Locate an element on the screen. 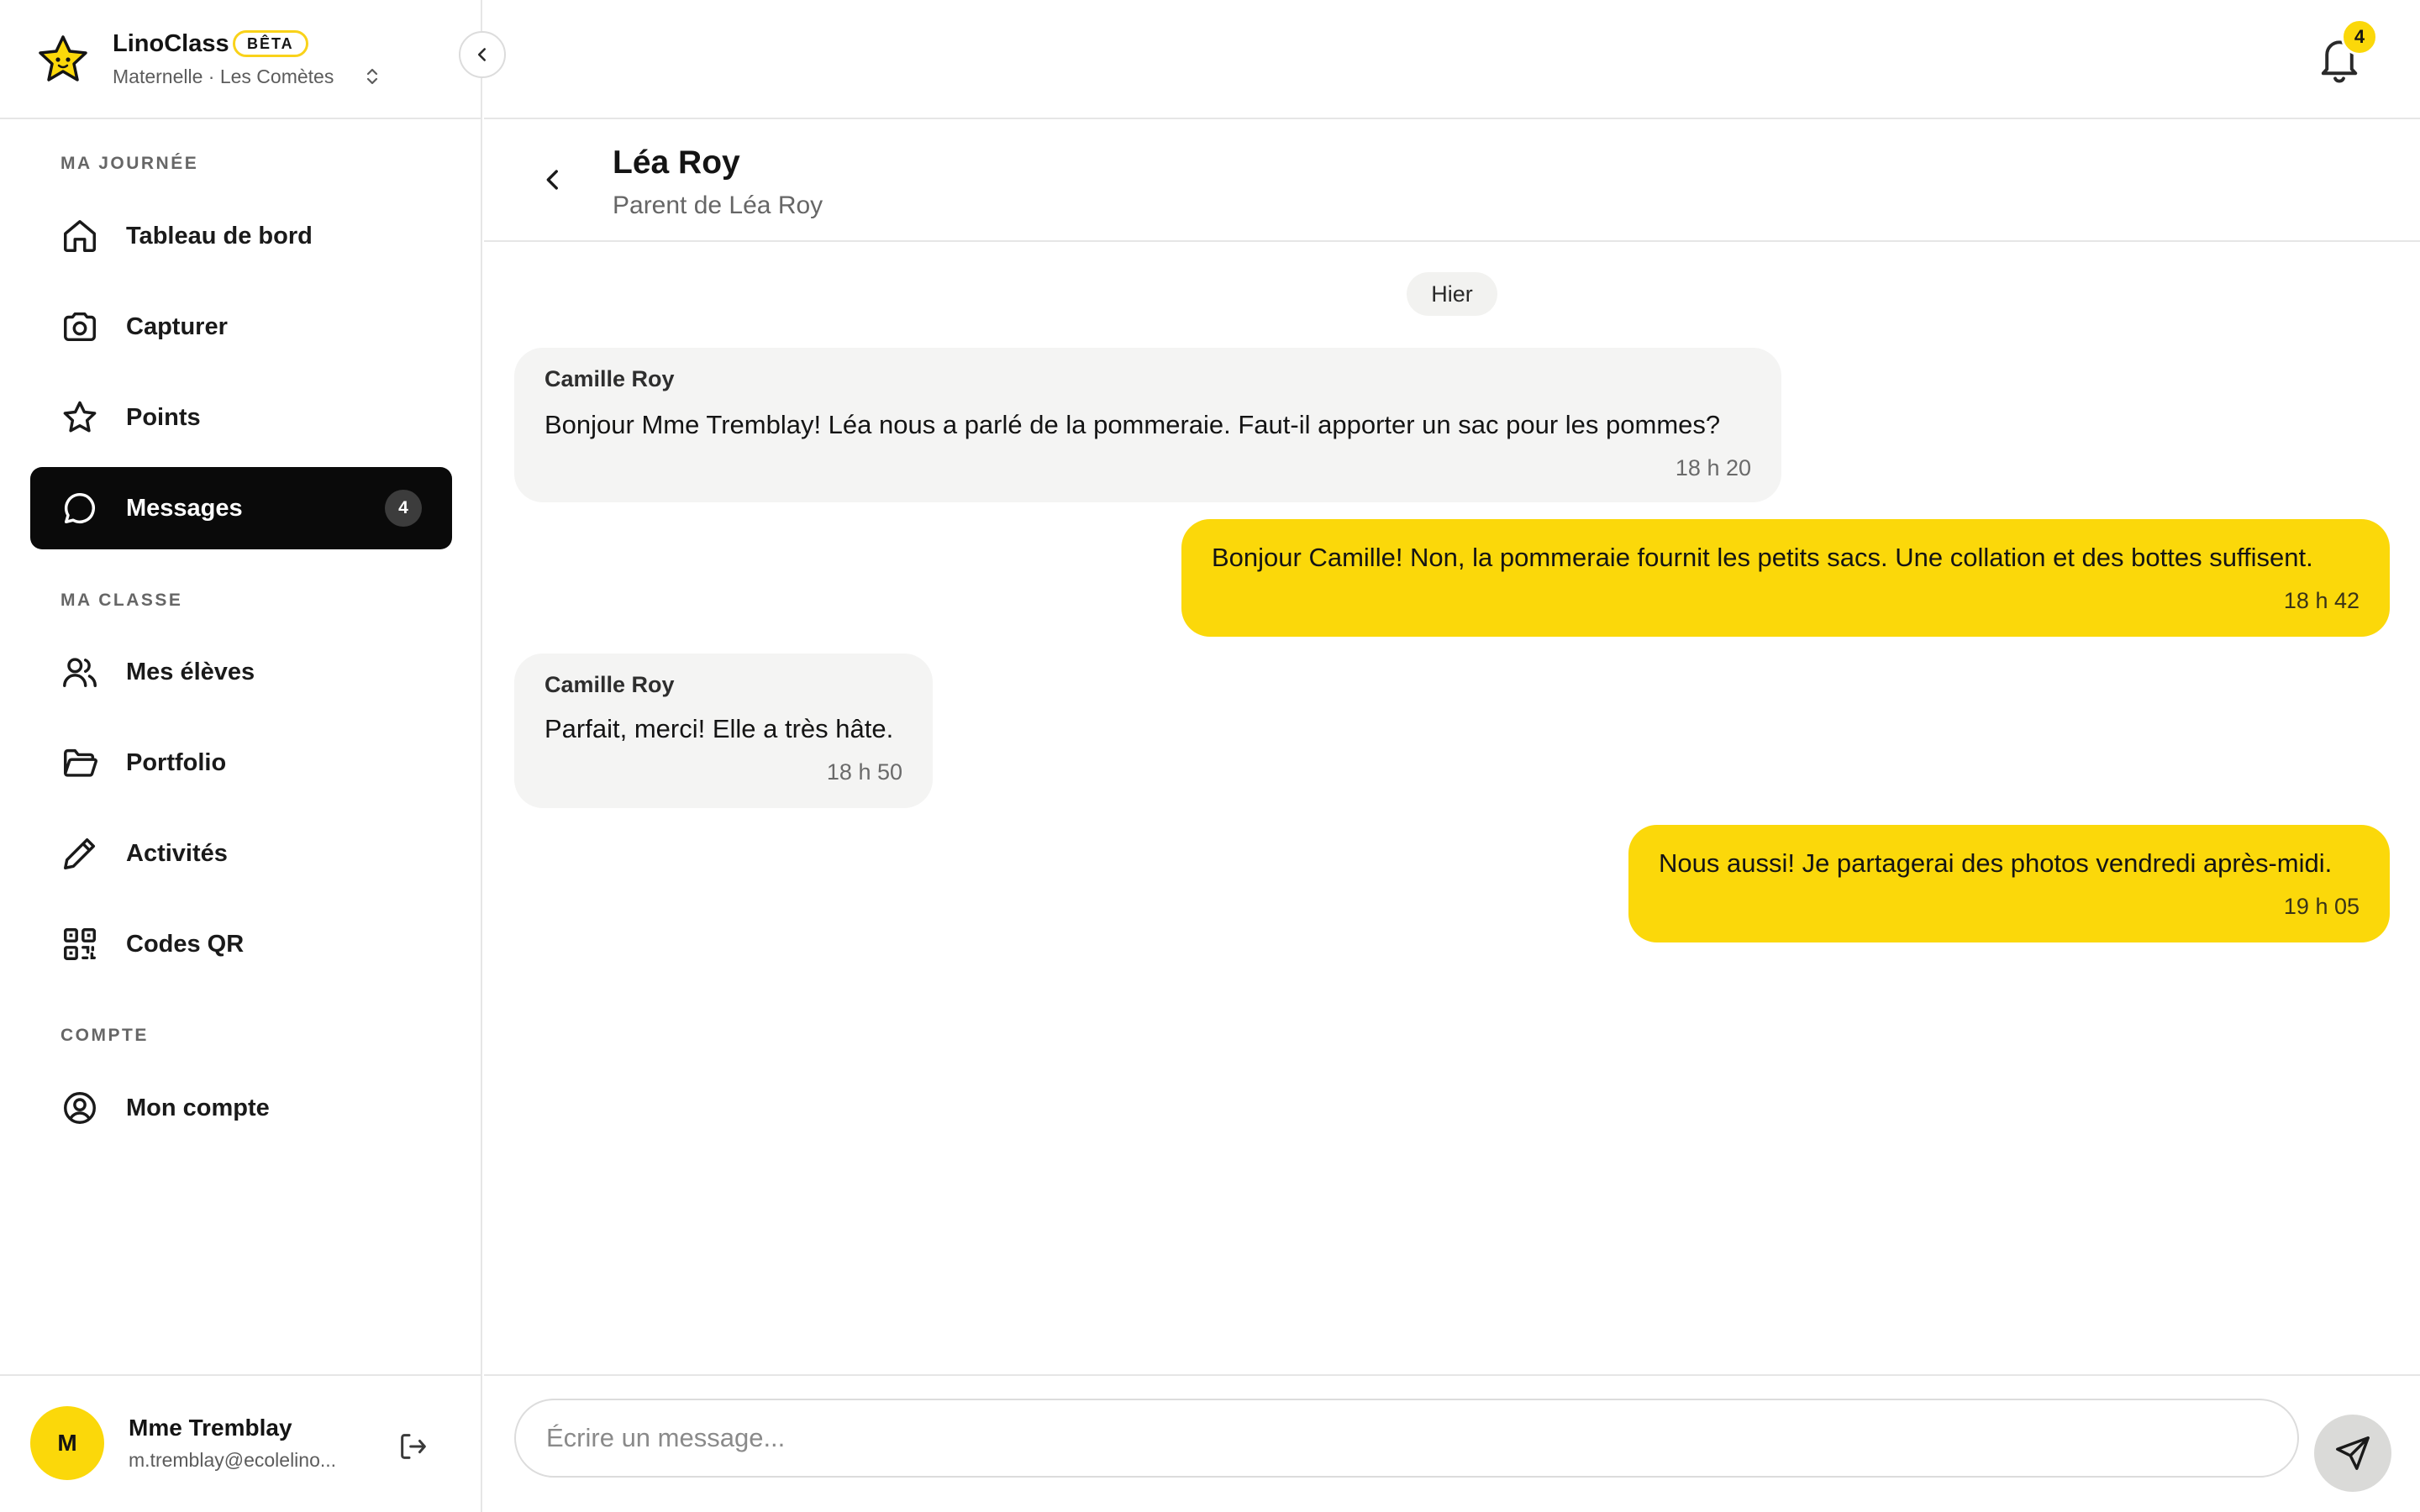 This screenshot has height=1512, width=2420. message-time: 18 h 20 is located at coordinates (1713, 467).